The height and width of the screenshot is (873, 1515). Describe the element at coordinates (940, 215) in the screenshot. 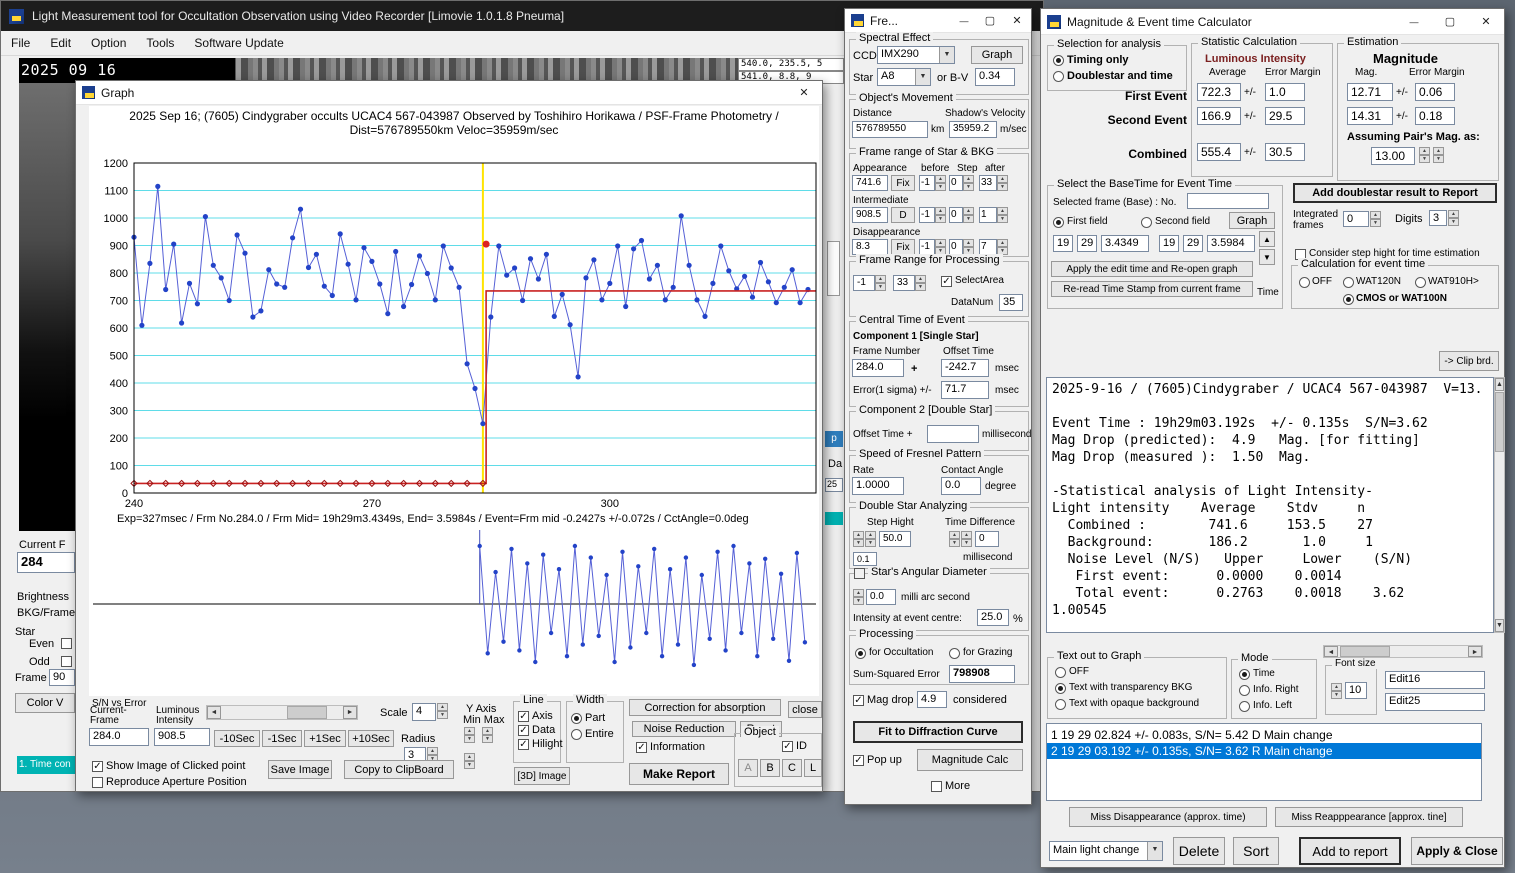

I see `intermediate-before-spinner` at that location.